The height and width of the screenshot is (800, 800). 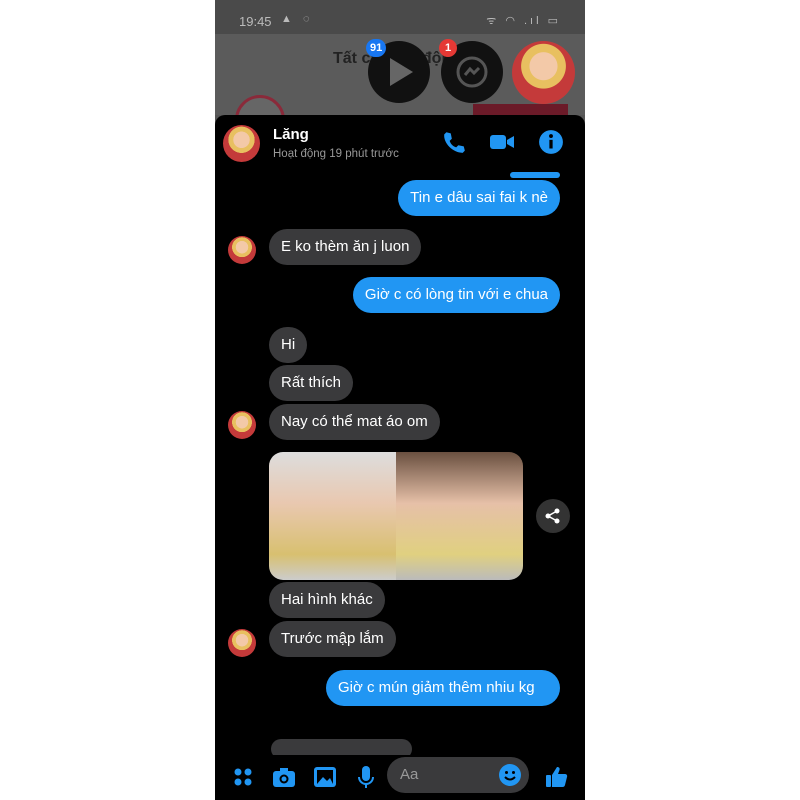 What do you see at coordinates (297, 19) in the screenshot?
I see `warning-icon: ▲ ◌` at bounding box center [297, 19].